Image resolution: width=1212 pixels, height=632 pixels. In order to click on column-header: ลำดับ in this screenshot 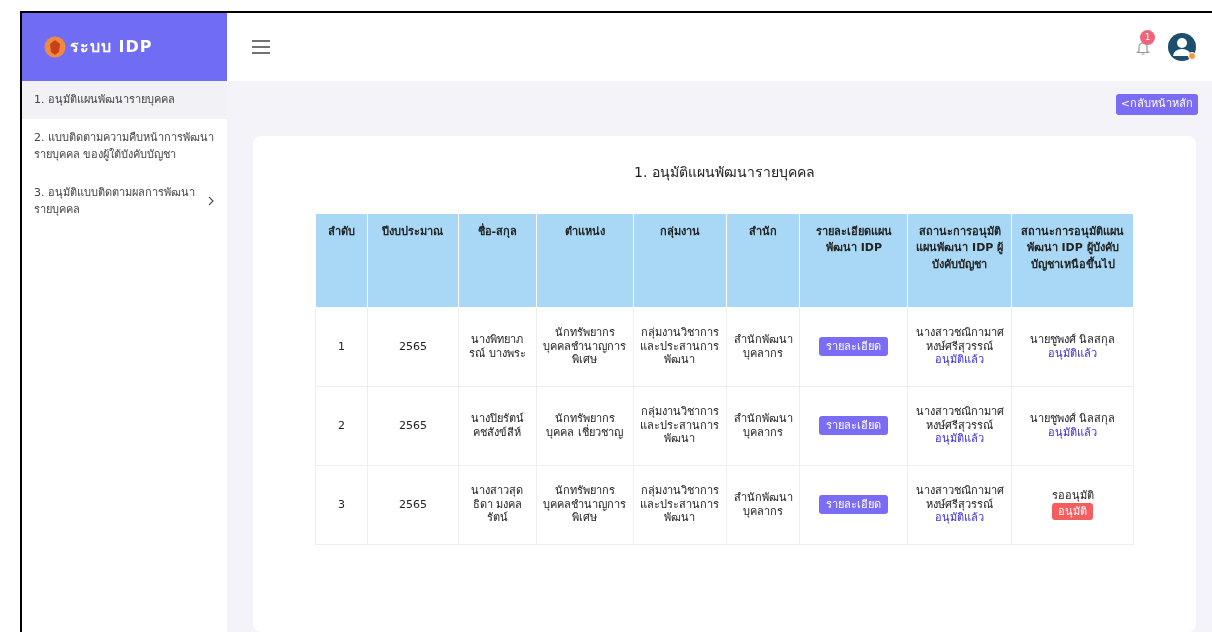, I will do `click(341, 260)`.